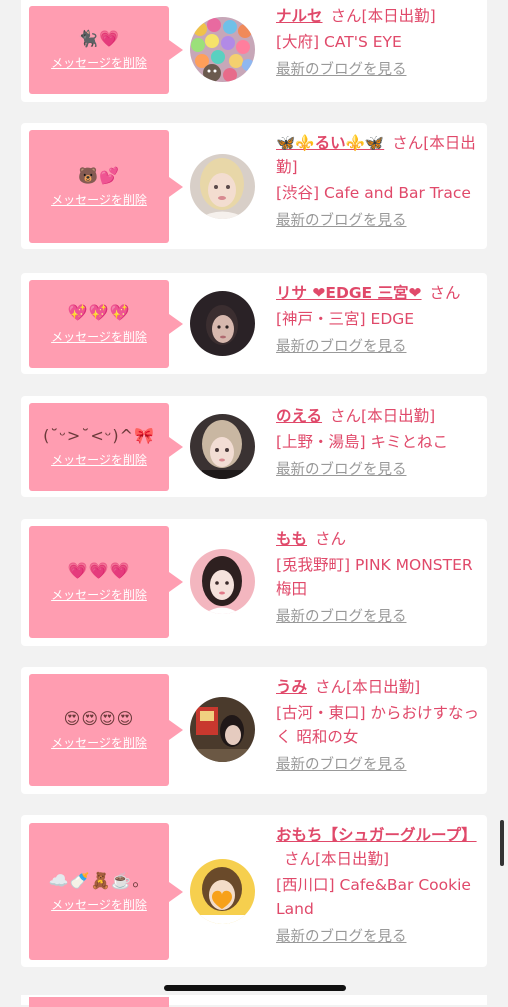 Image resolution: width=508 pixels, height=1007 pixels. I want to click on shop-name: [上野・湯島] キミとねこ, so click(362, 442).